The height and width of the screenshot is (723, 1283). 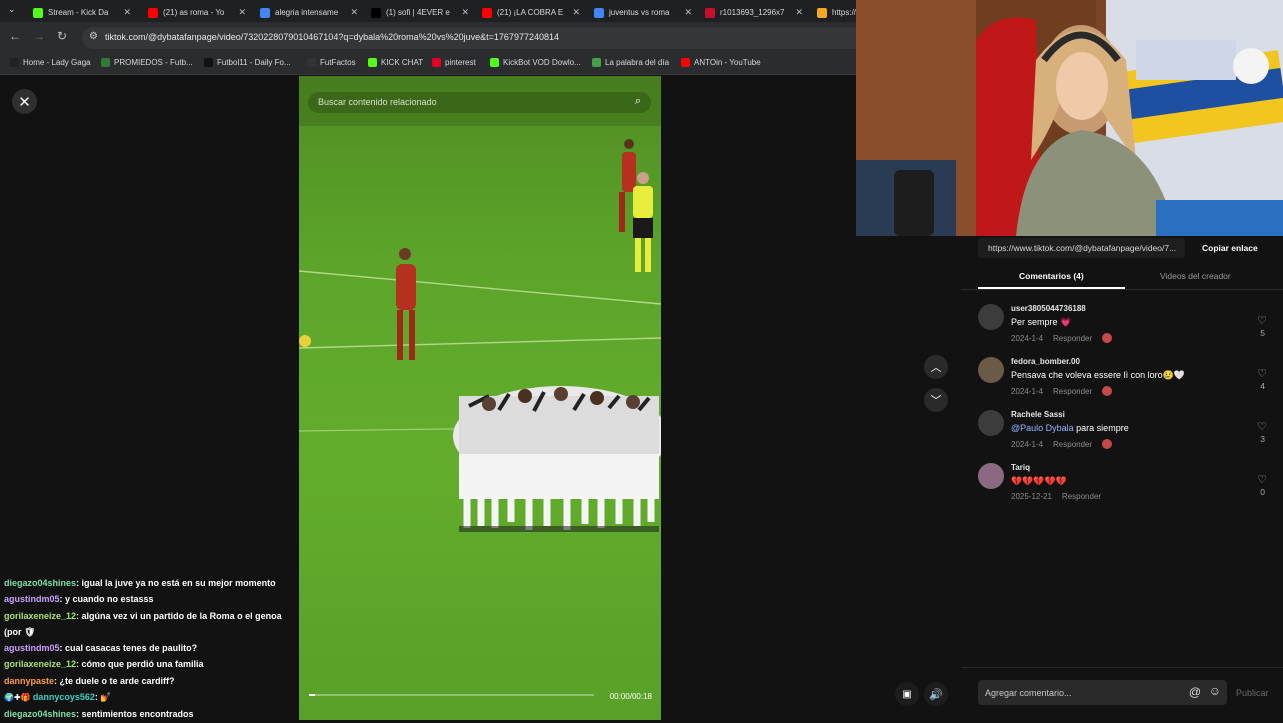 What do you see at coordinates (62, 36) in the screenshot?
I see `reload-icon: ↻` at bounding box center [62, 36].